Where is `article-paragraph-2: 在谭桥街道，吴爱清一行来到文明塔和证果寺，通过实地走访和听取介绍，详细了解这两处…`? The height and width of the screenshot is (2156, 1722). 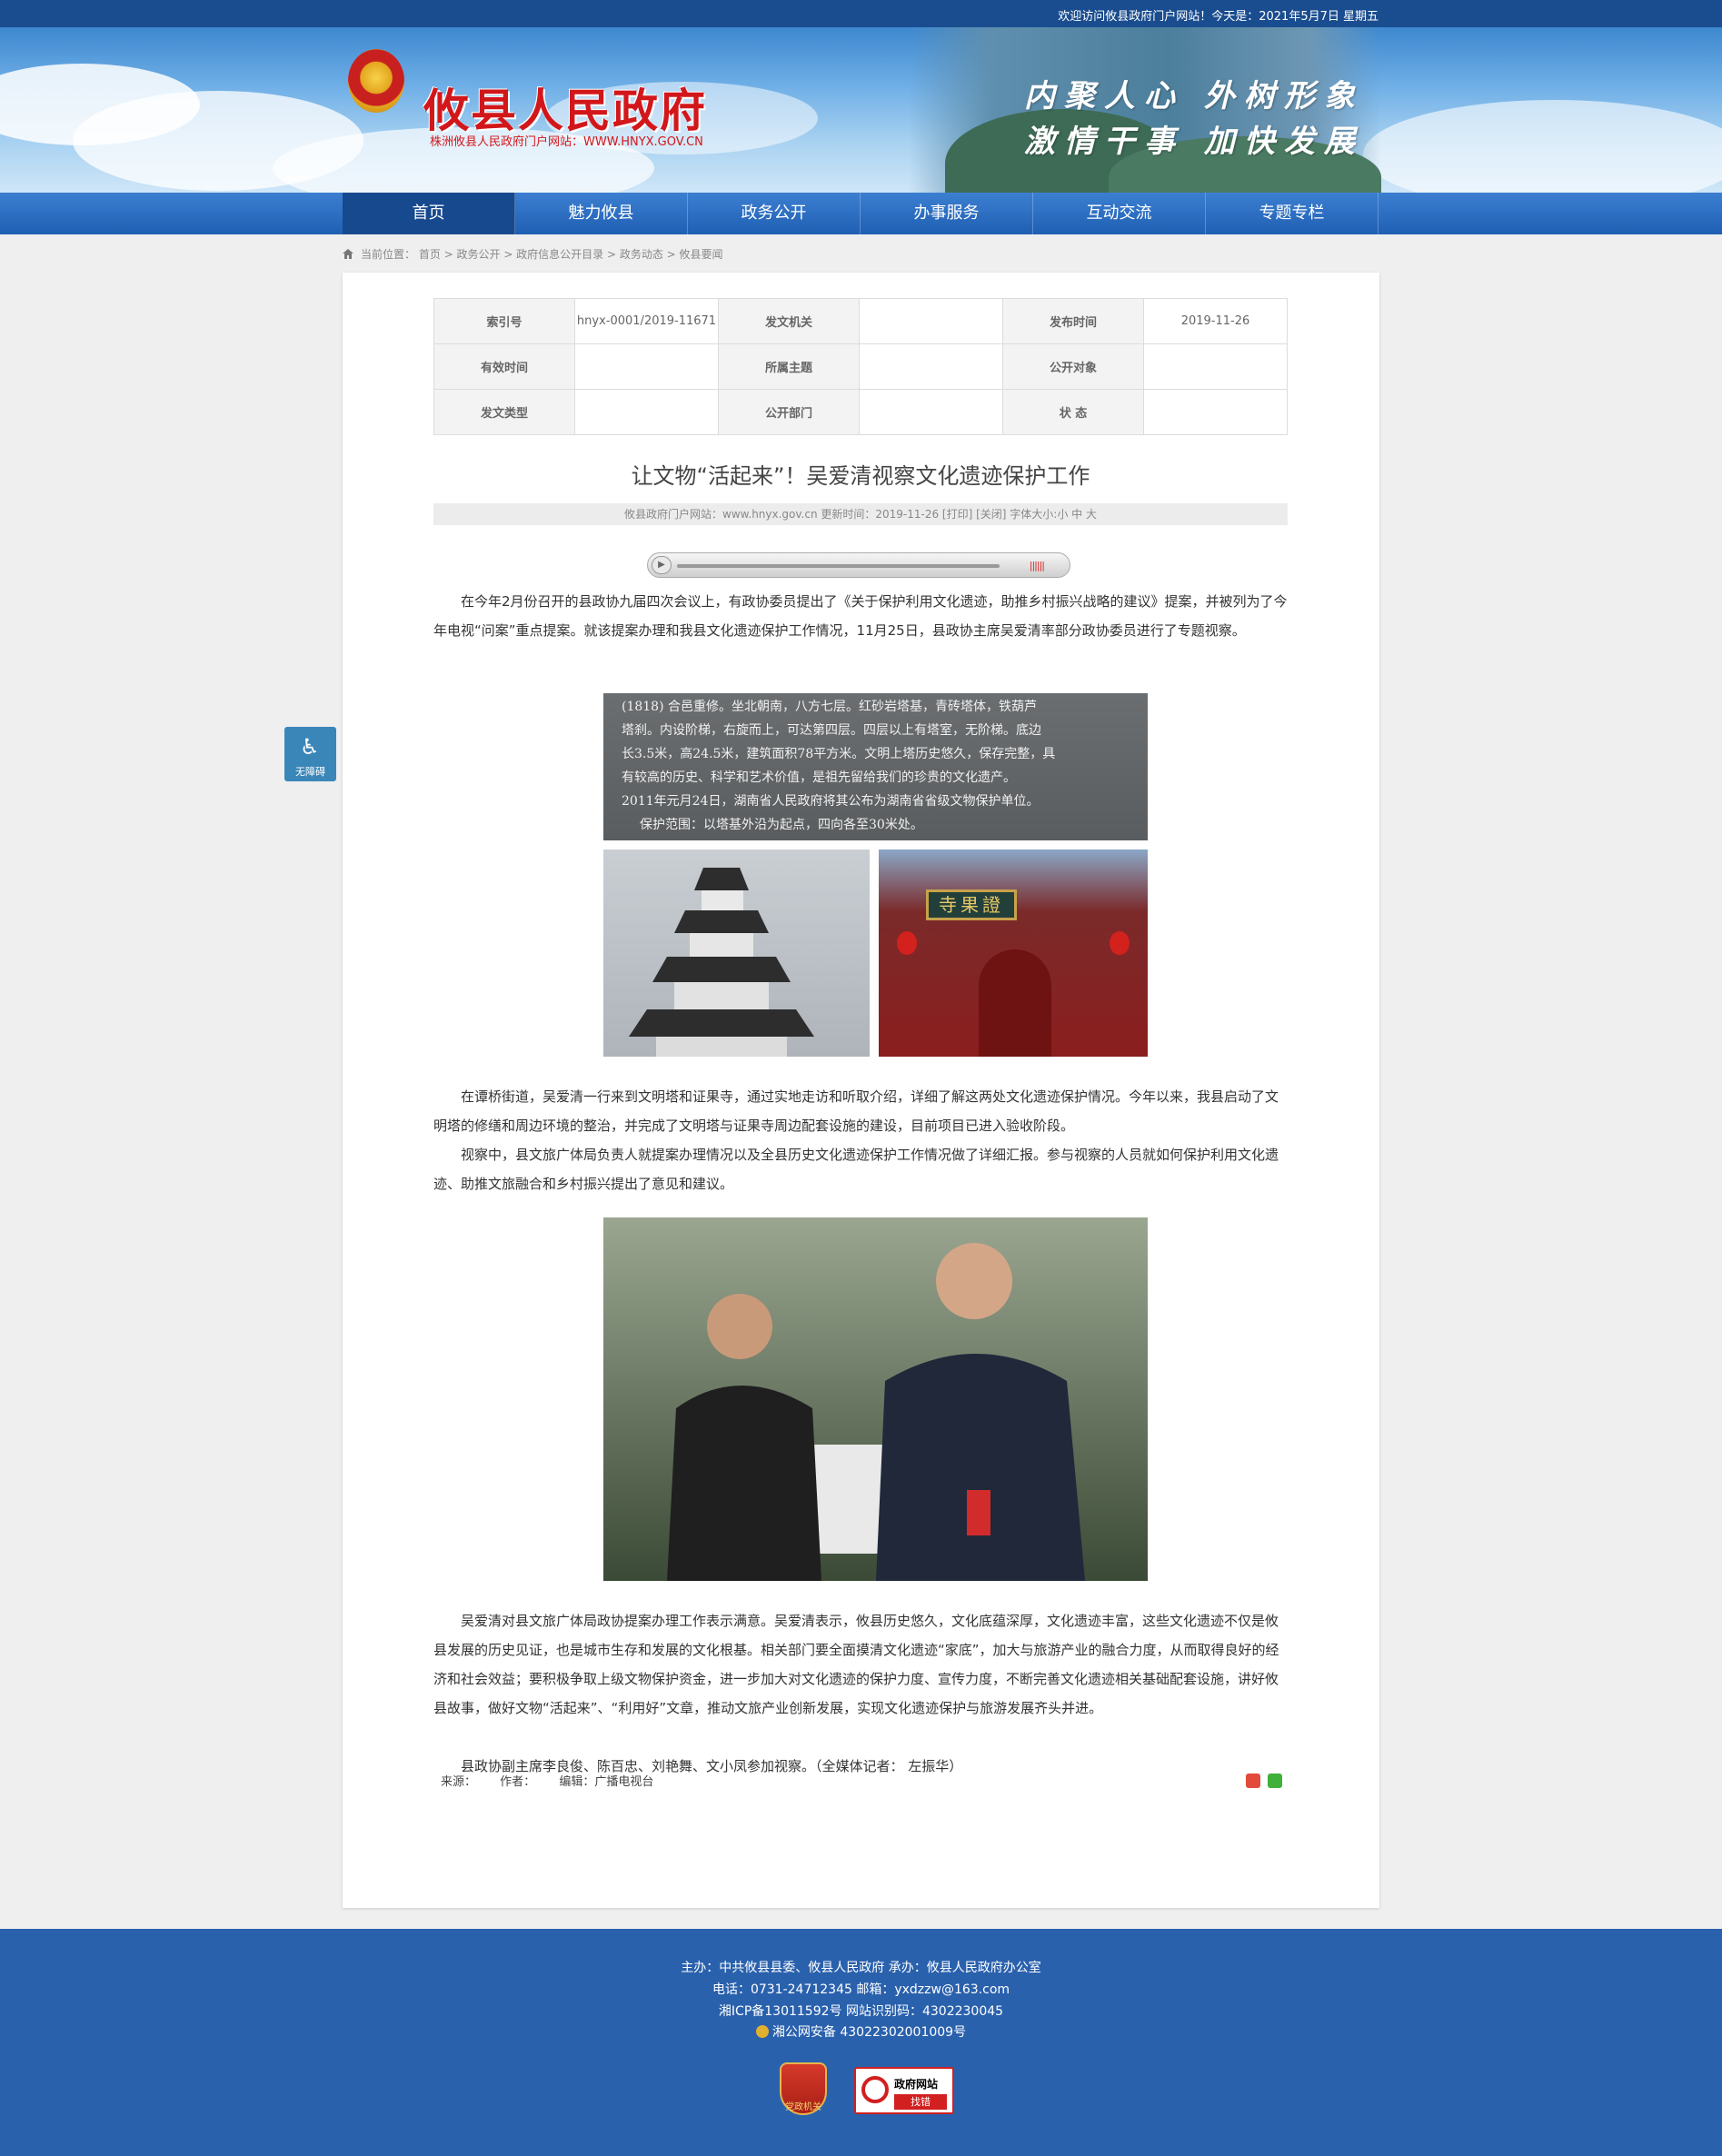
article-paragraph-2: 在谭桥街道，吴爱清一行来到文明塔和证果寺，通过实地走访和听取介绍，详细了解这两处… is located at coordinates (856, 1111).